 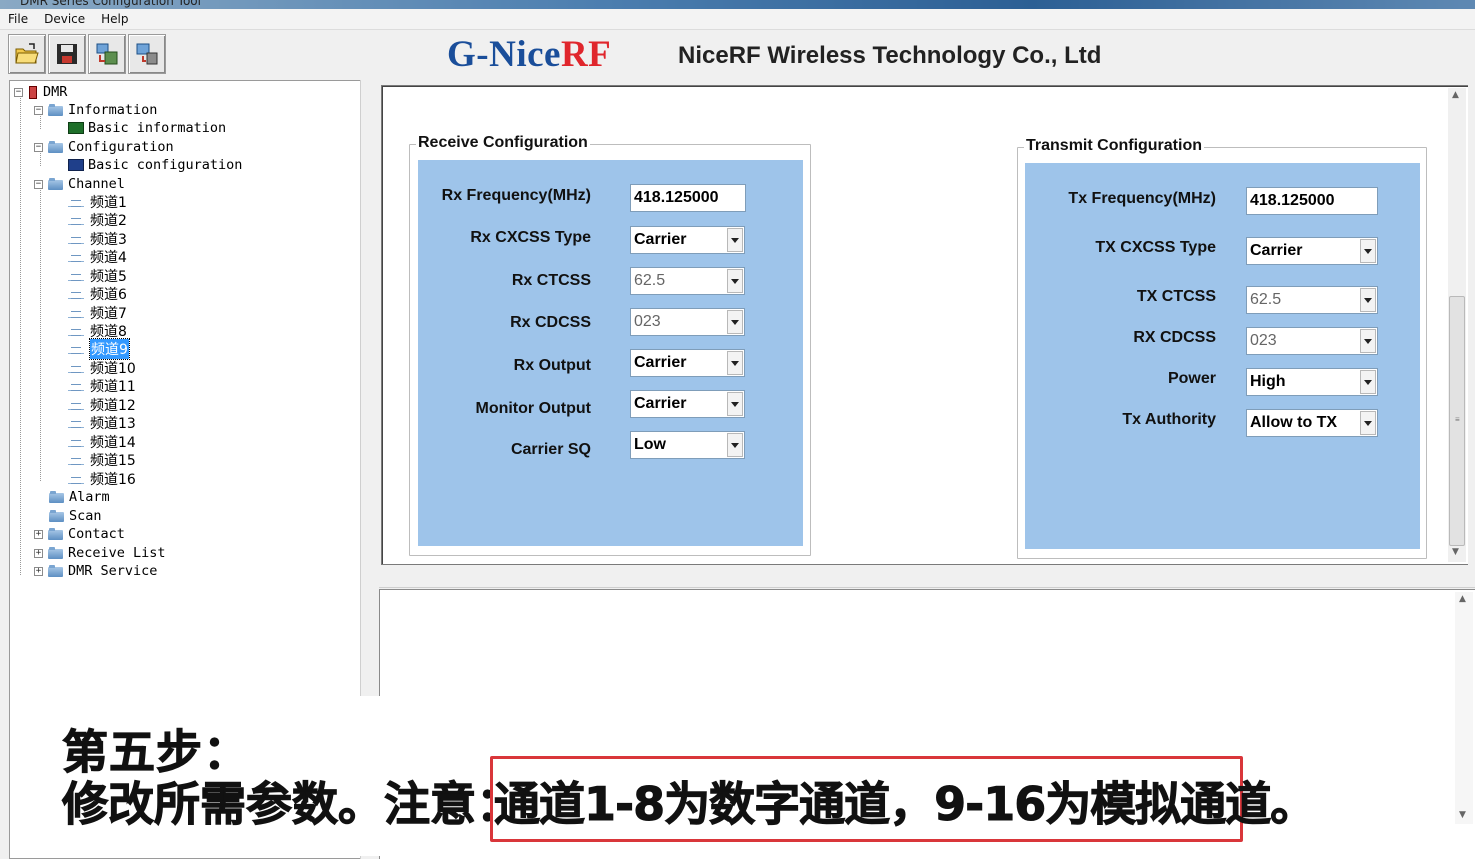 I want to click on tree-node-configuration: − Configuration, so click(x=104, y=147).